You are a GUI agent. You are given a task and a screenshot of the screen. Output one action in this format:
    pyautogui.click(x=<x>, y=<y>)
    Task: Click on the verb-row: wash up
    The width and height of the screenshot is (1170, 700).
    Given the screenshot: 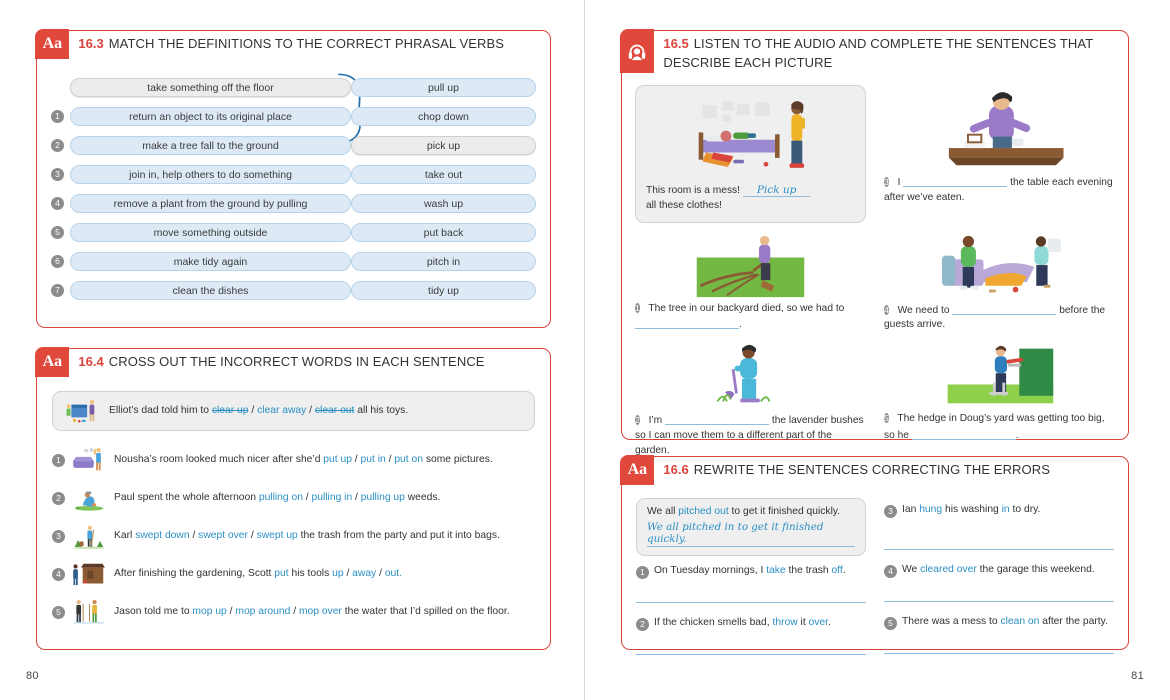 What is the action you would take?
    pyautogui.click(x=443, y=203)
    